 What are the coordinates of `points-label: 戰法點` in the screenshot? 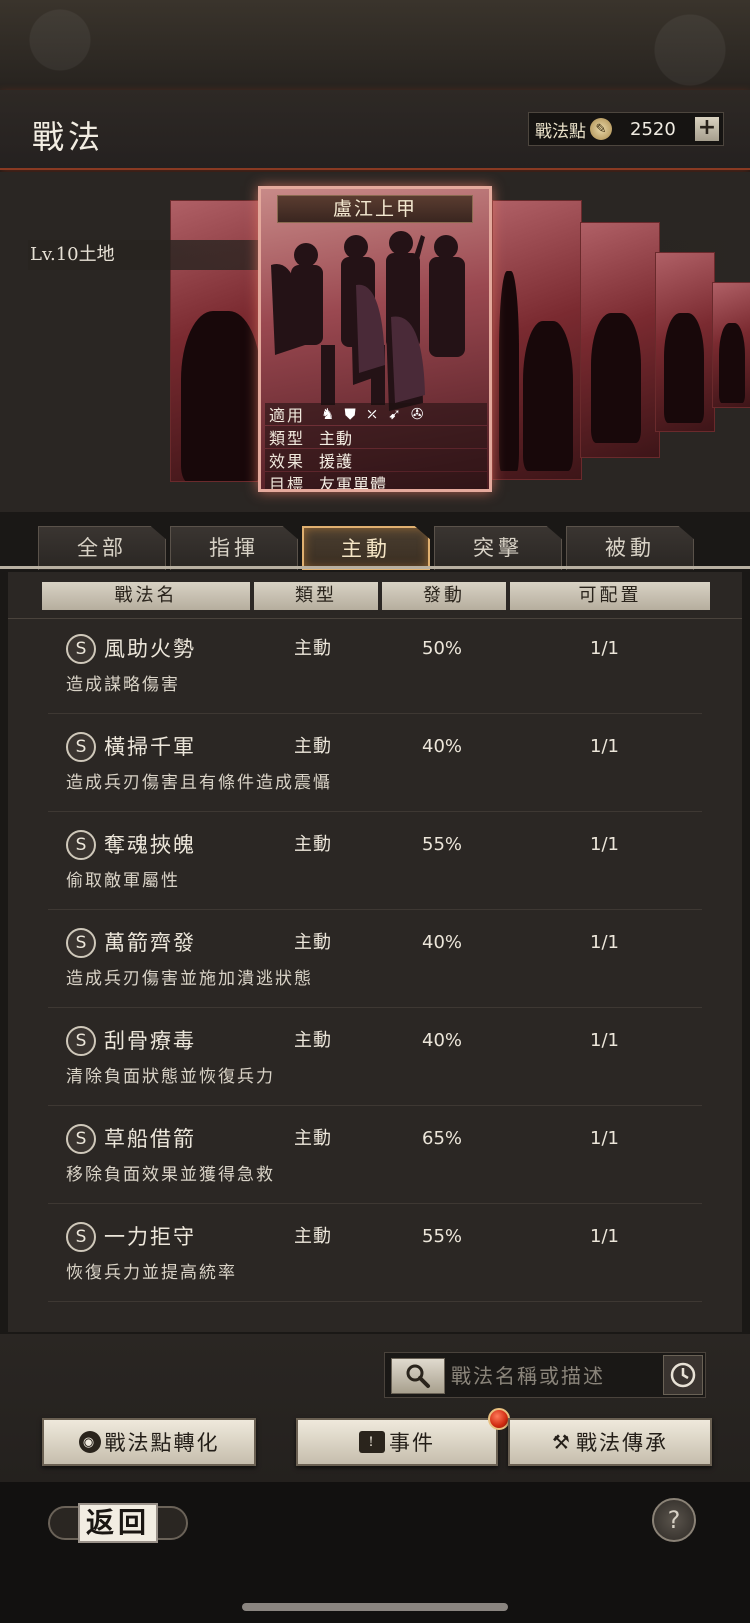 It's located at (560, 131).